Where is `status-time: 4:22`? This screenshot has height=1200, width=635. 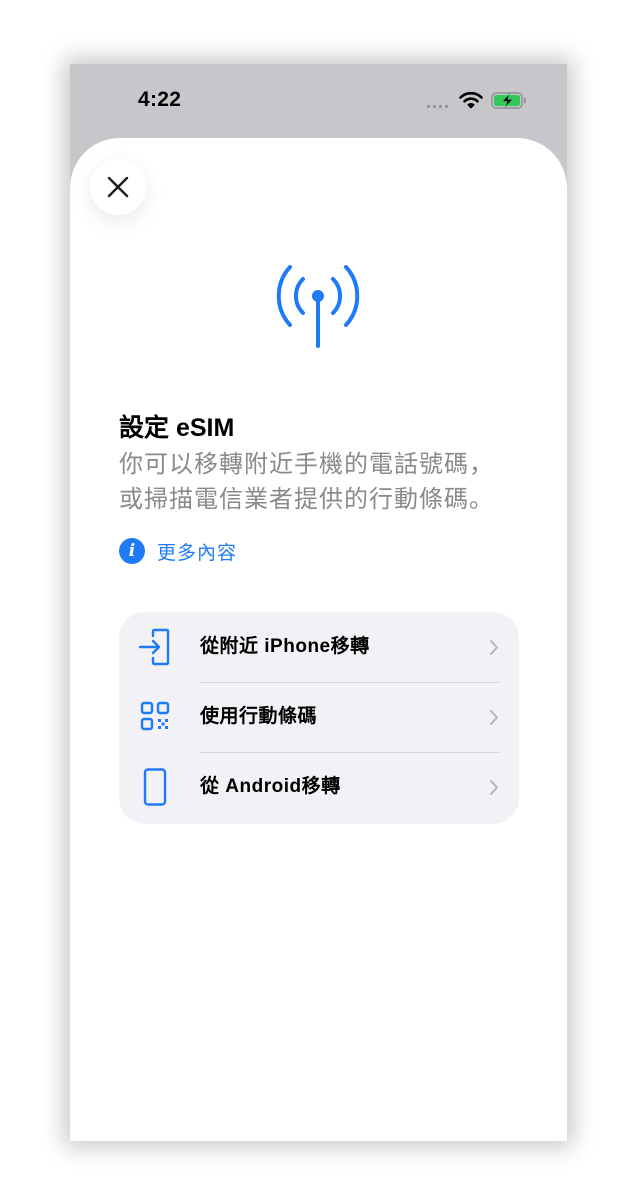 status-time: 4:22 is located at coordinates (160, 99).